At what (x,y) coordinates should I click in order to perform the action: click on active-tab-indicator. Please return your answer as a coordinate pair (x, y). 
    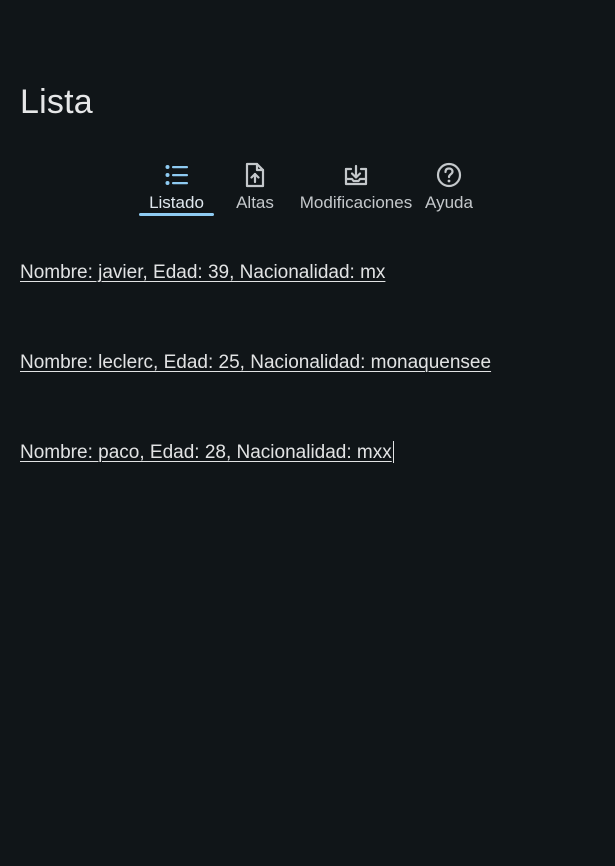
    Looking at the image, I should click on (176, 214).